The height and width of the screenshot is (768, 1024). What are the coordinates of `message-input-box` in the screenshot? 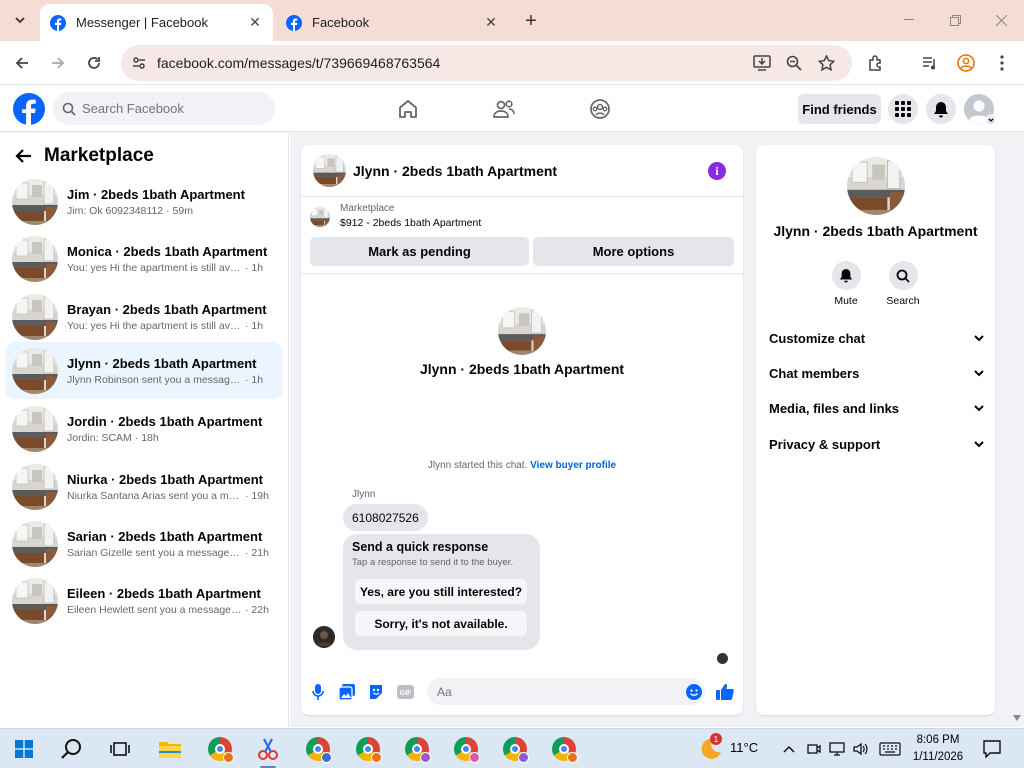 It's located at (566, 691).